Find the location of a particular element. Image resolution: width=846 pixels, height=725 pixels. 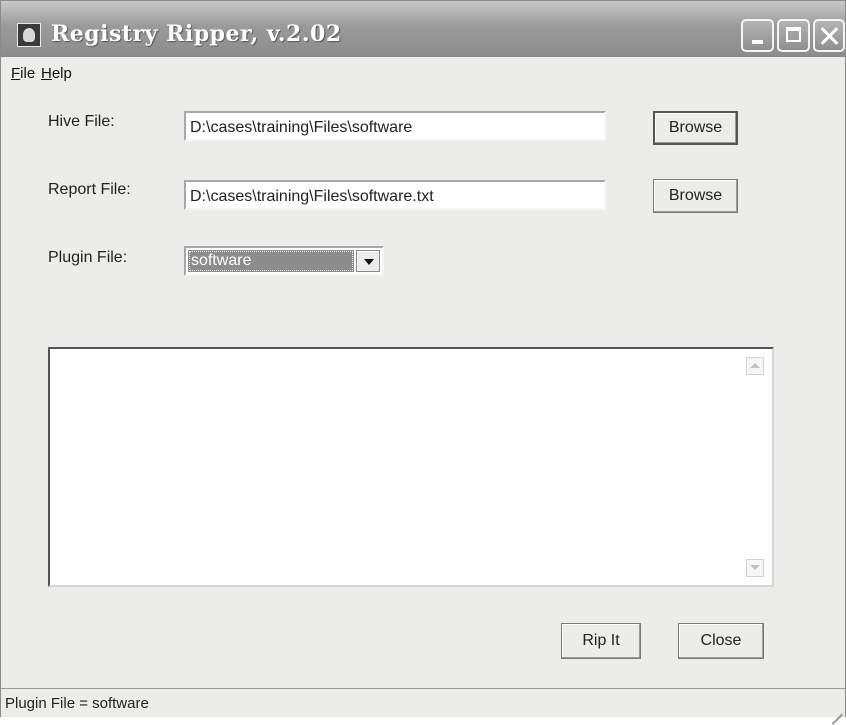

minimize-button is located at coordinates (757, 35).